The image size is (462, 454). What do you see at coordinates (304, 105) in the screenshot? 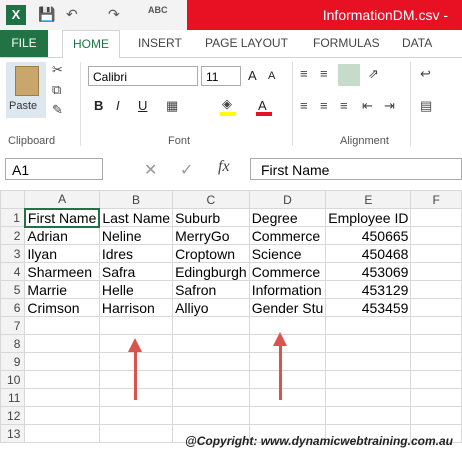
I see `align-left-icon: ≡` at bounding box center [304, 105].